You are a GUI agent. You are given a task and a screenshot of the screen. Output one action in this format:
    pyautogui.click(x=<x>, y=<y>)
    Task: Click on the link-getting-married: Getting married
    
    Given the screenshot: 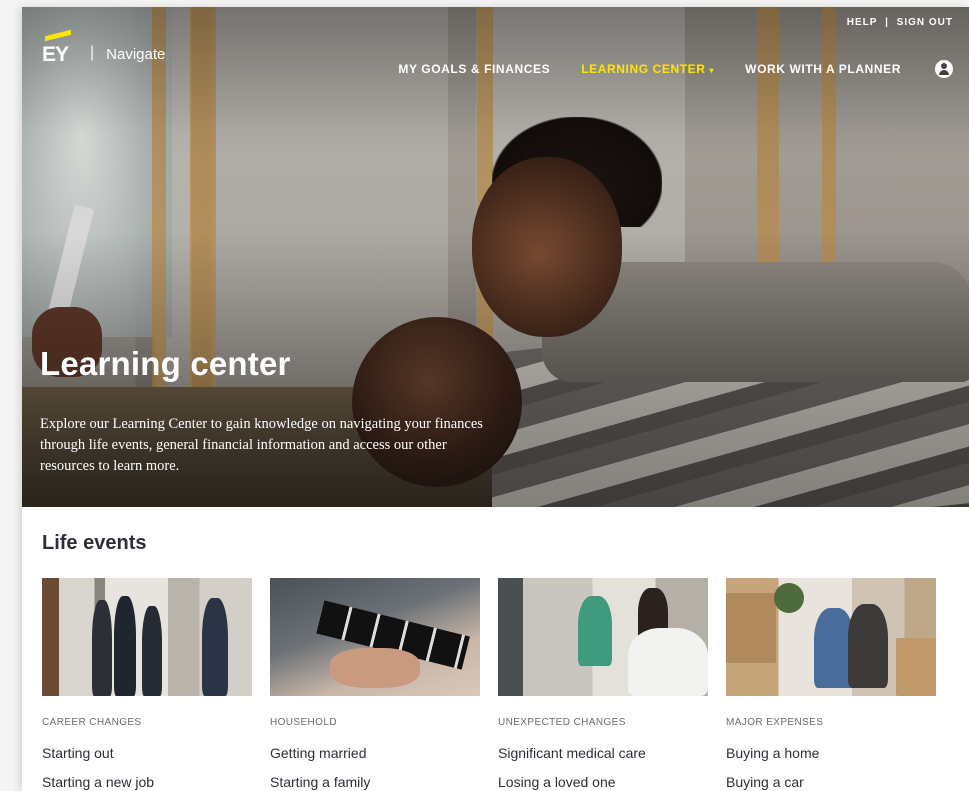 What is the action you would take?
    pyautogui.click(x=375, y=753)
    